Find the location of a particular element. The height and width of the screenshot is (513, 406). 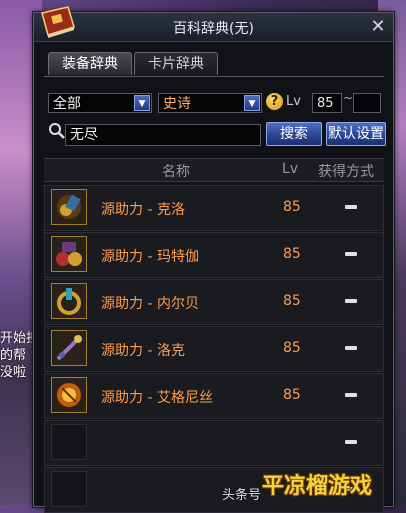

table-row: 源助力 - 克洛 85 is located at coordinates (214, 208).